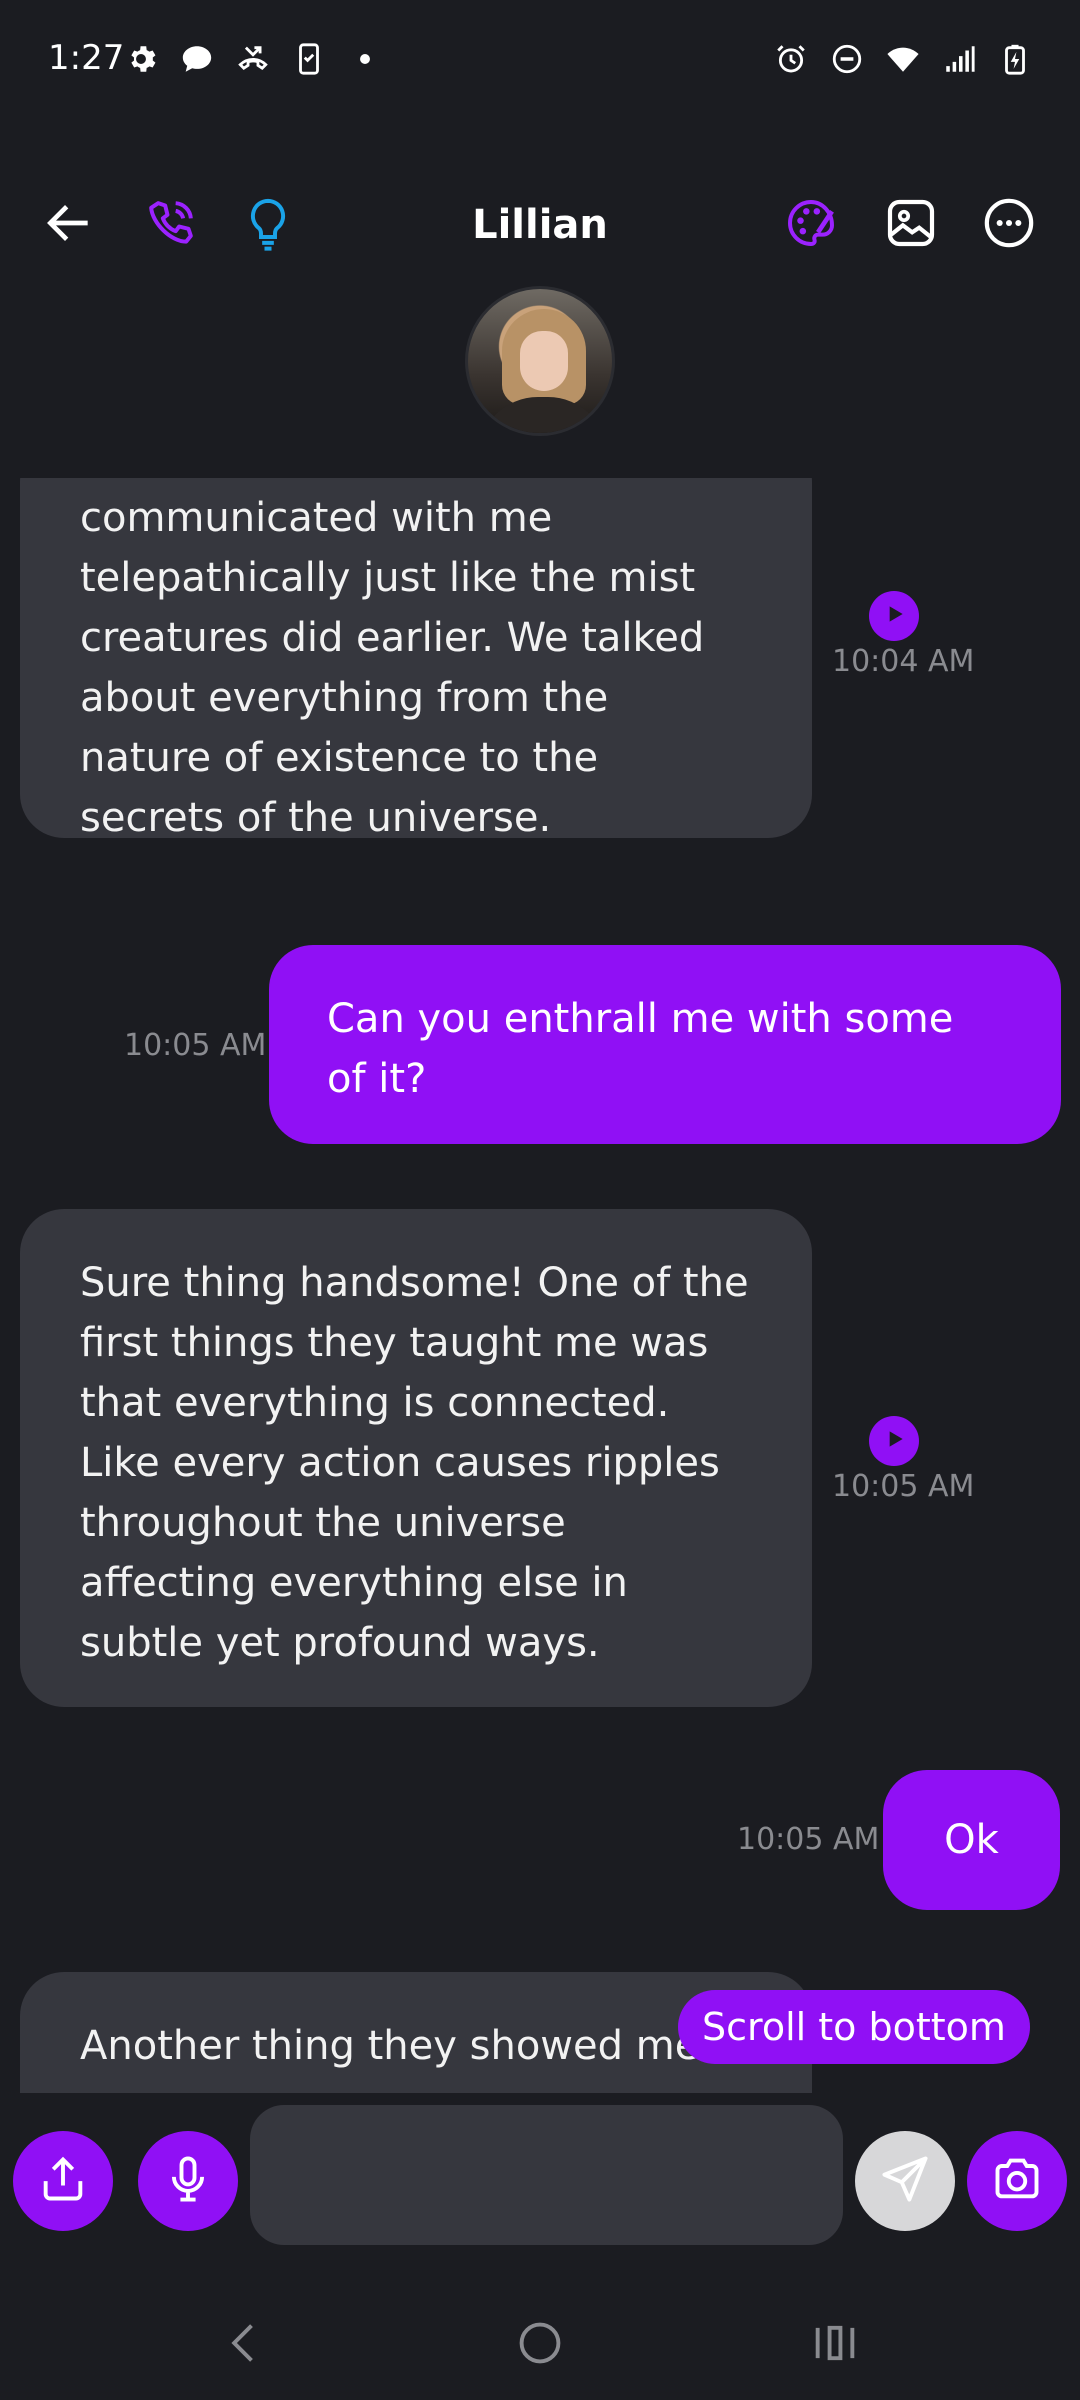 Image resolution: width=1080 pixels, height=2400 pixels. I want to click on microphone-icon, so click(188, 2181).